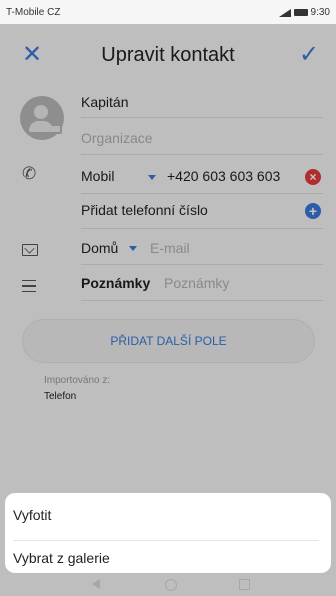  I want to click on nav-bar, so click(168, 584).